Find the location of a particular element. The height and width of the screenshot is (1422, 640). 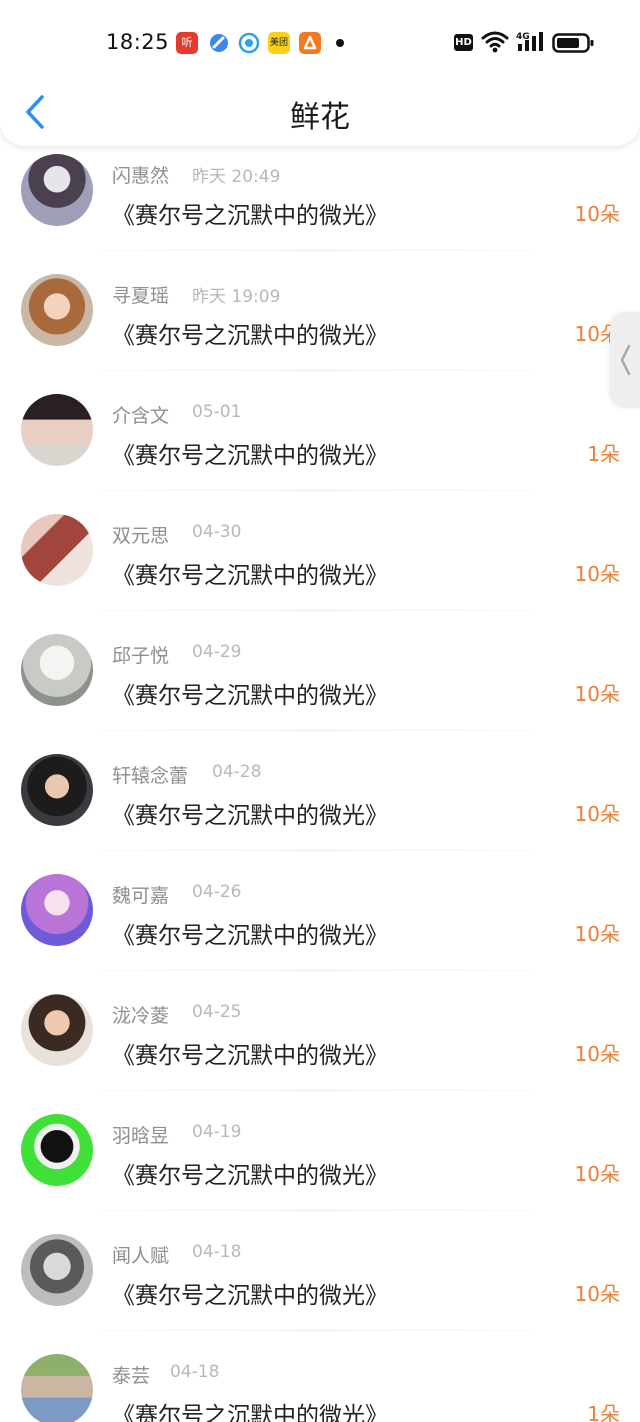

wifi-icon is located at coordinates (495, 44).